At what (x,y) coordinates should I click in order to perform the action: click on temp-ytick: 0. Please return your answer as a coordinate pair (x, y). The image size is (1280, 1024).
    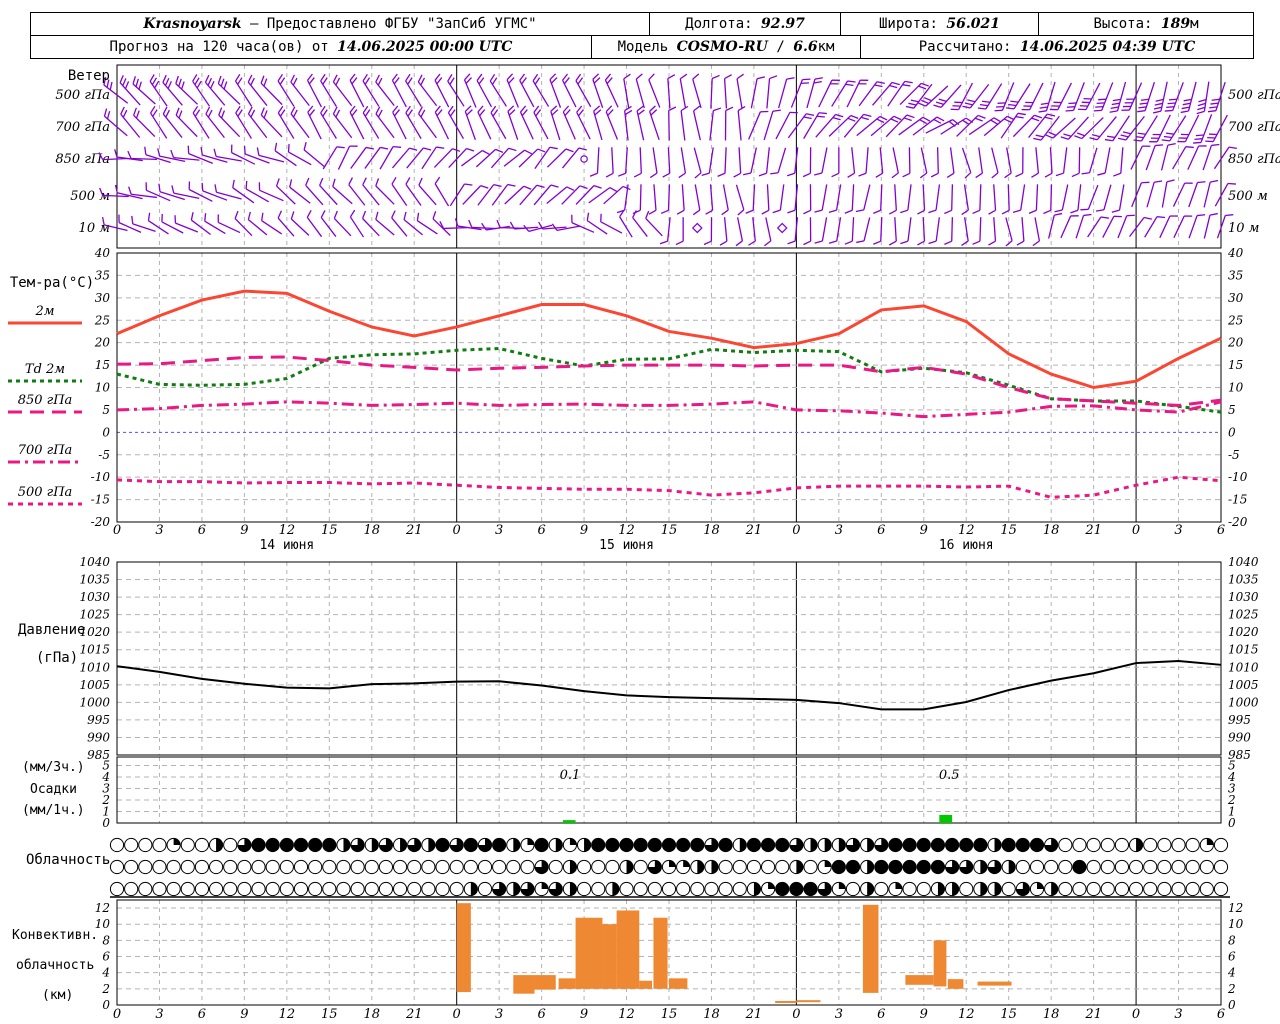
    Looking at the image, I should click on (1232, 432).